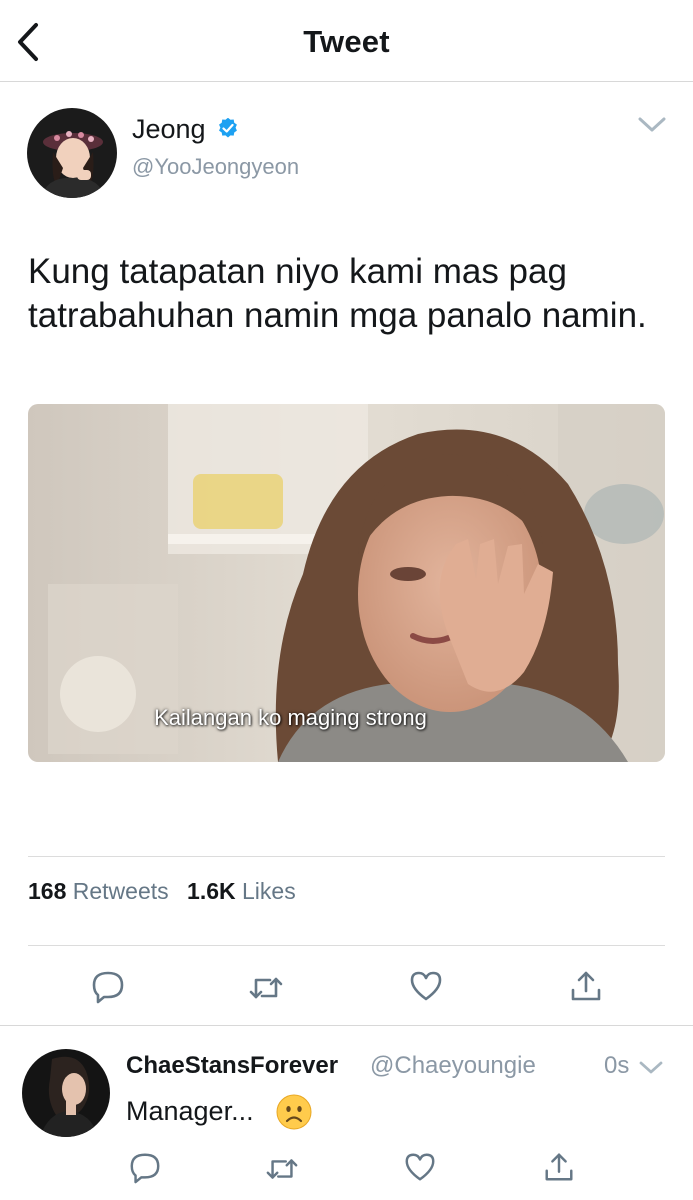 The image size is (693, 1200). What do you see at coordinates (121, 891) in the screenshot?
I see `retweets-label: Retweets` at bounding box center [121, 891].